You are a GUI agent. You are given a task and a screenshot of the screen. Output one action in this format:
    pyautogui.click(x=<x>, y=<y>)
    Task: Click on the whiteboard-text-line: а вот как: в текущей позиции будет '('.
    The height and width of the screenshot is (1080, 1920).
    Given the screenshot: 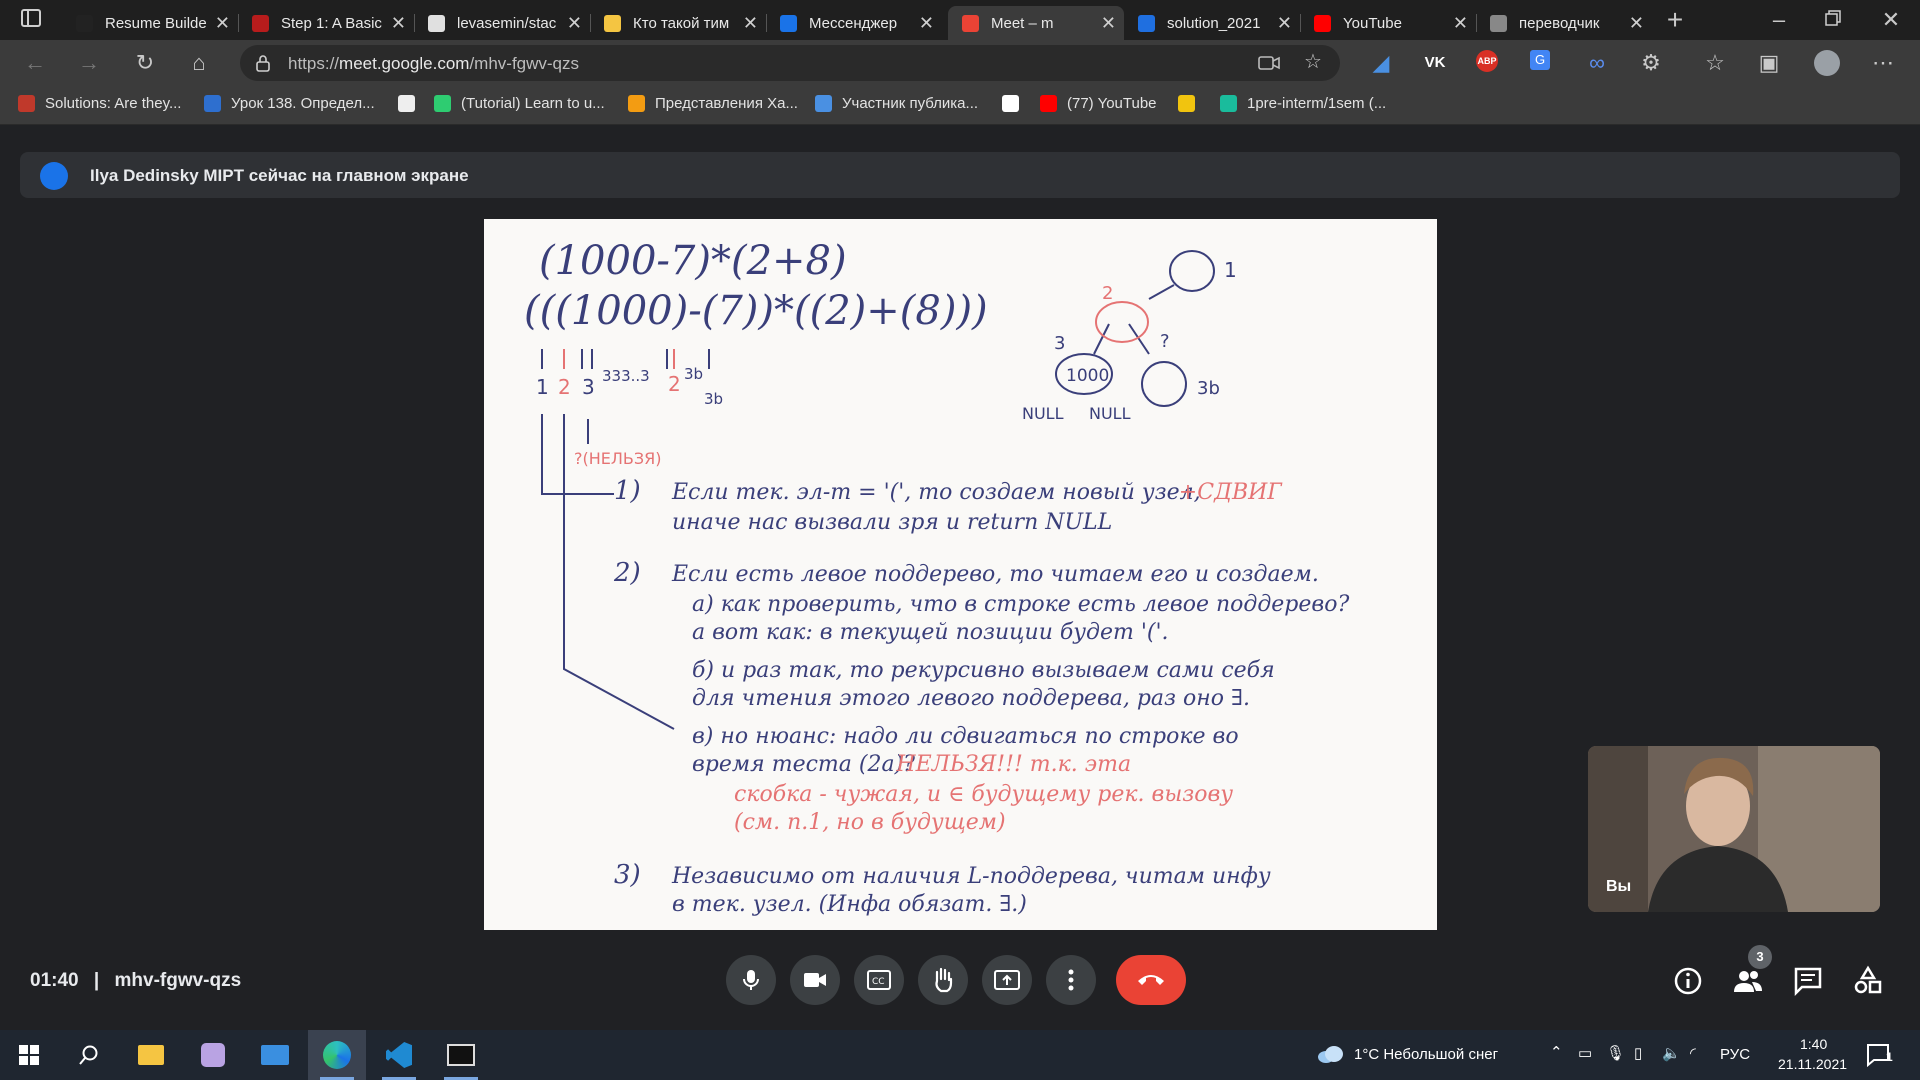 What is the action you would take?
    pyautogui.click(x=930, y=632)
    